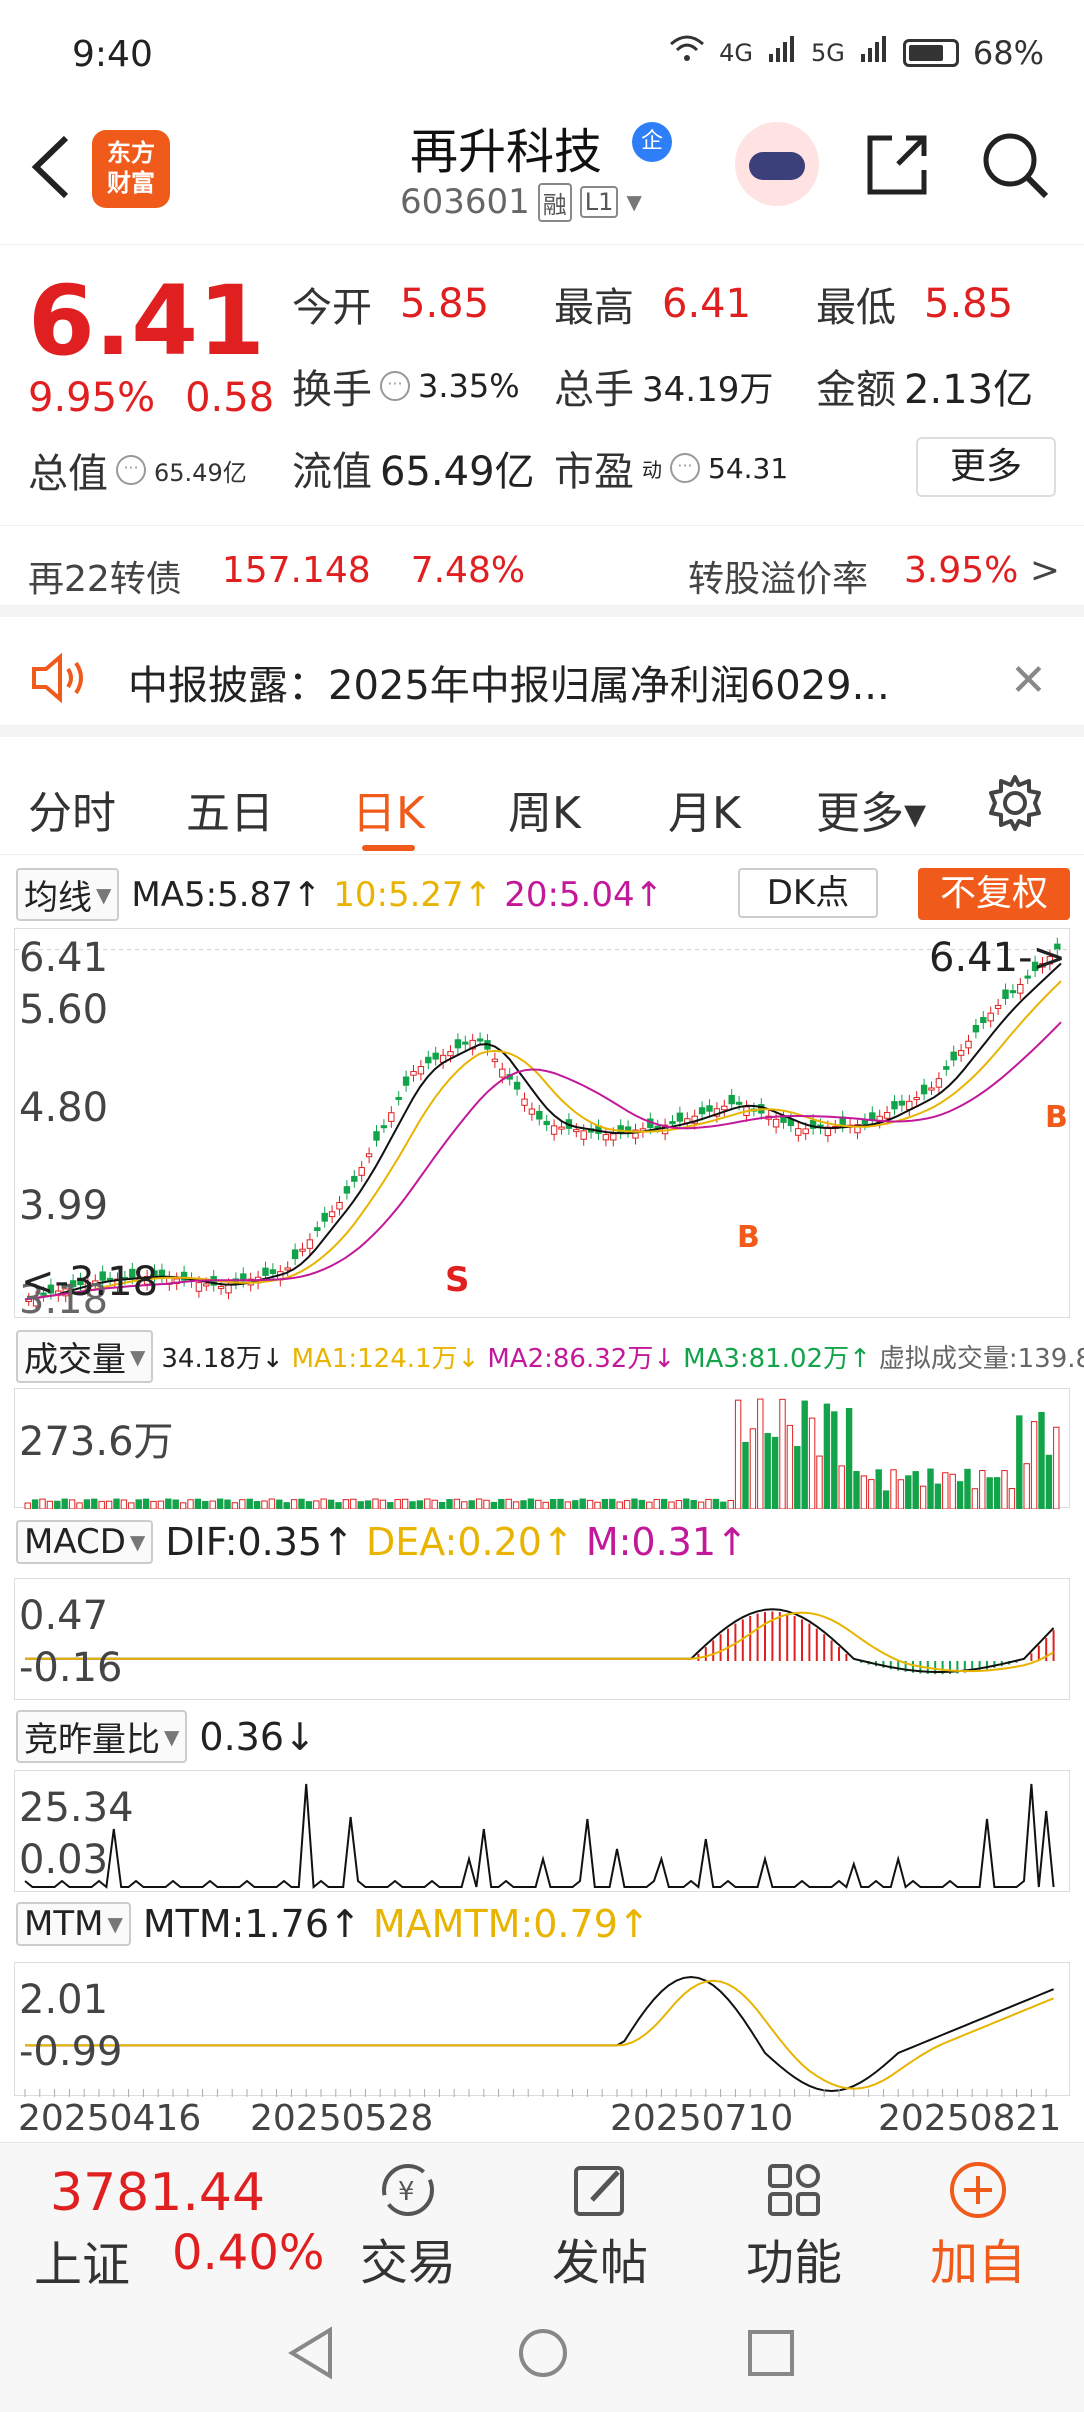 Image resolution: width=1084 pixels, height=2412 pixels. What do you see at coordinates (230, 809) in the screenshot?
I see `tab-five-day: 五日` at bounding box center [230, 809].